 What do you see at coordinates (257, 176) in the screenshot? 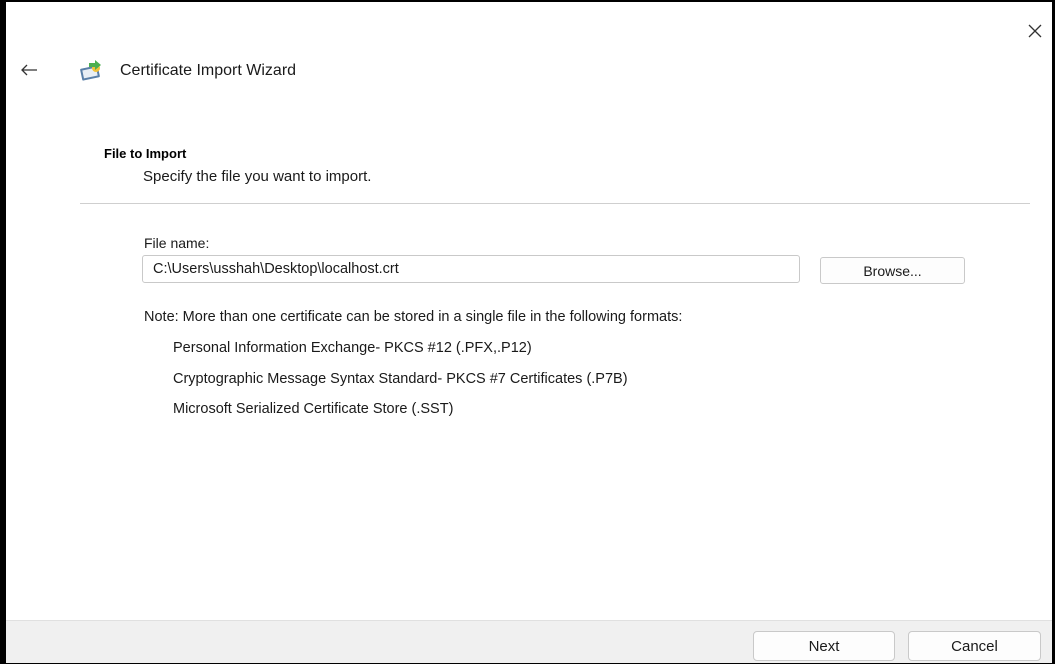
I see `section-description: Specify the file you want to import.` at bounding box center [257, 176].